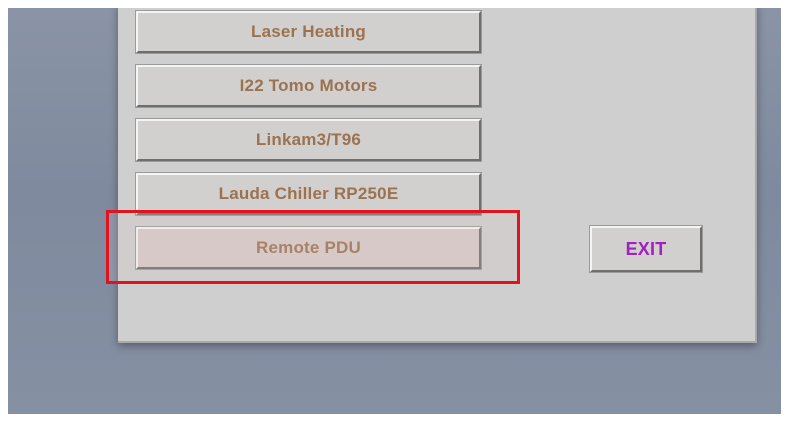  I want to click on lauda-chiller-button: Lauda Chiller RP250E, so click(308, 194).